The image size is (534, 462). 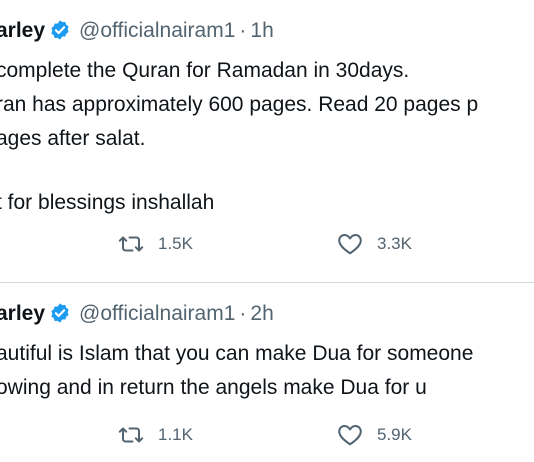 I want to click on retweet-button: 1.5K, so click(x=155, y=244).